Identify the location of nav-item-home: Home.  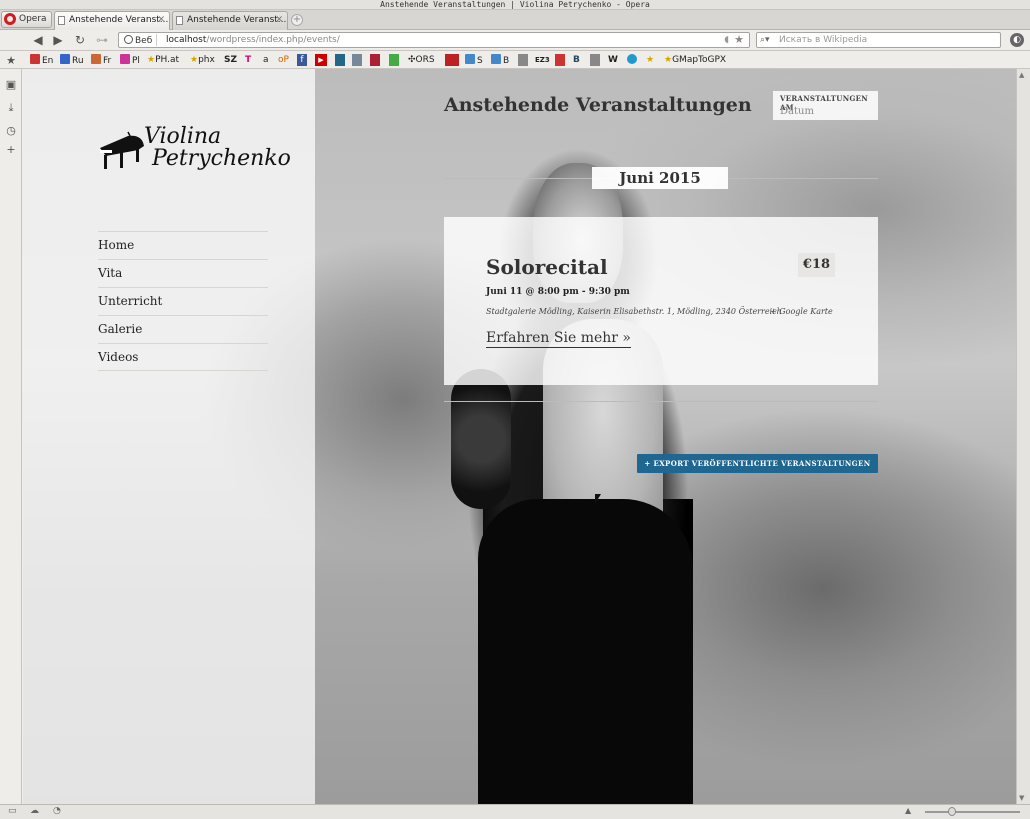
(183, 245).